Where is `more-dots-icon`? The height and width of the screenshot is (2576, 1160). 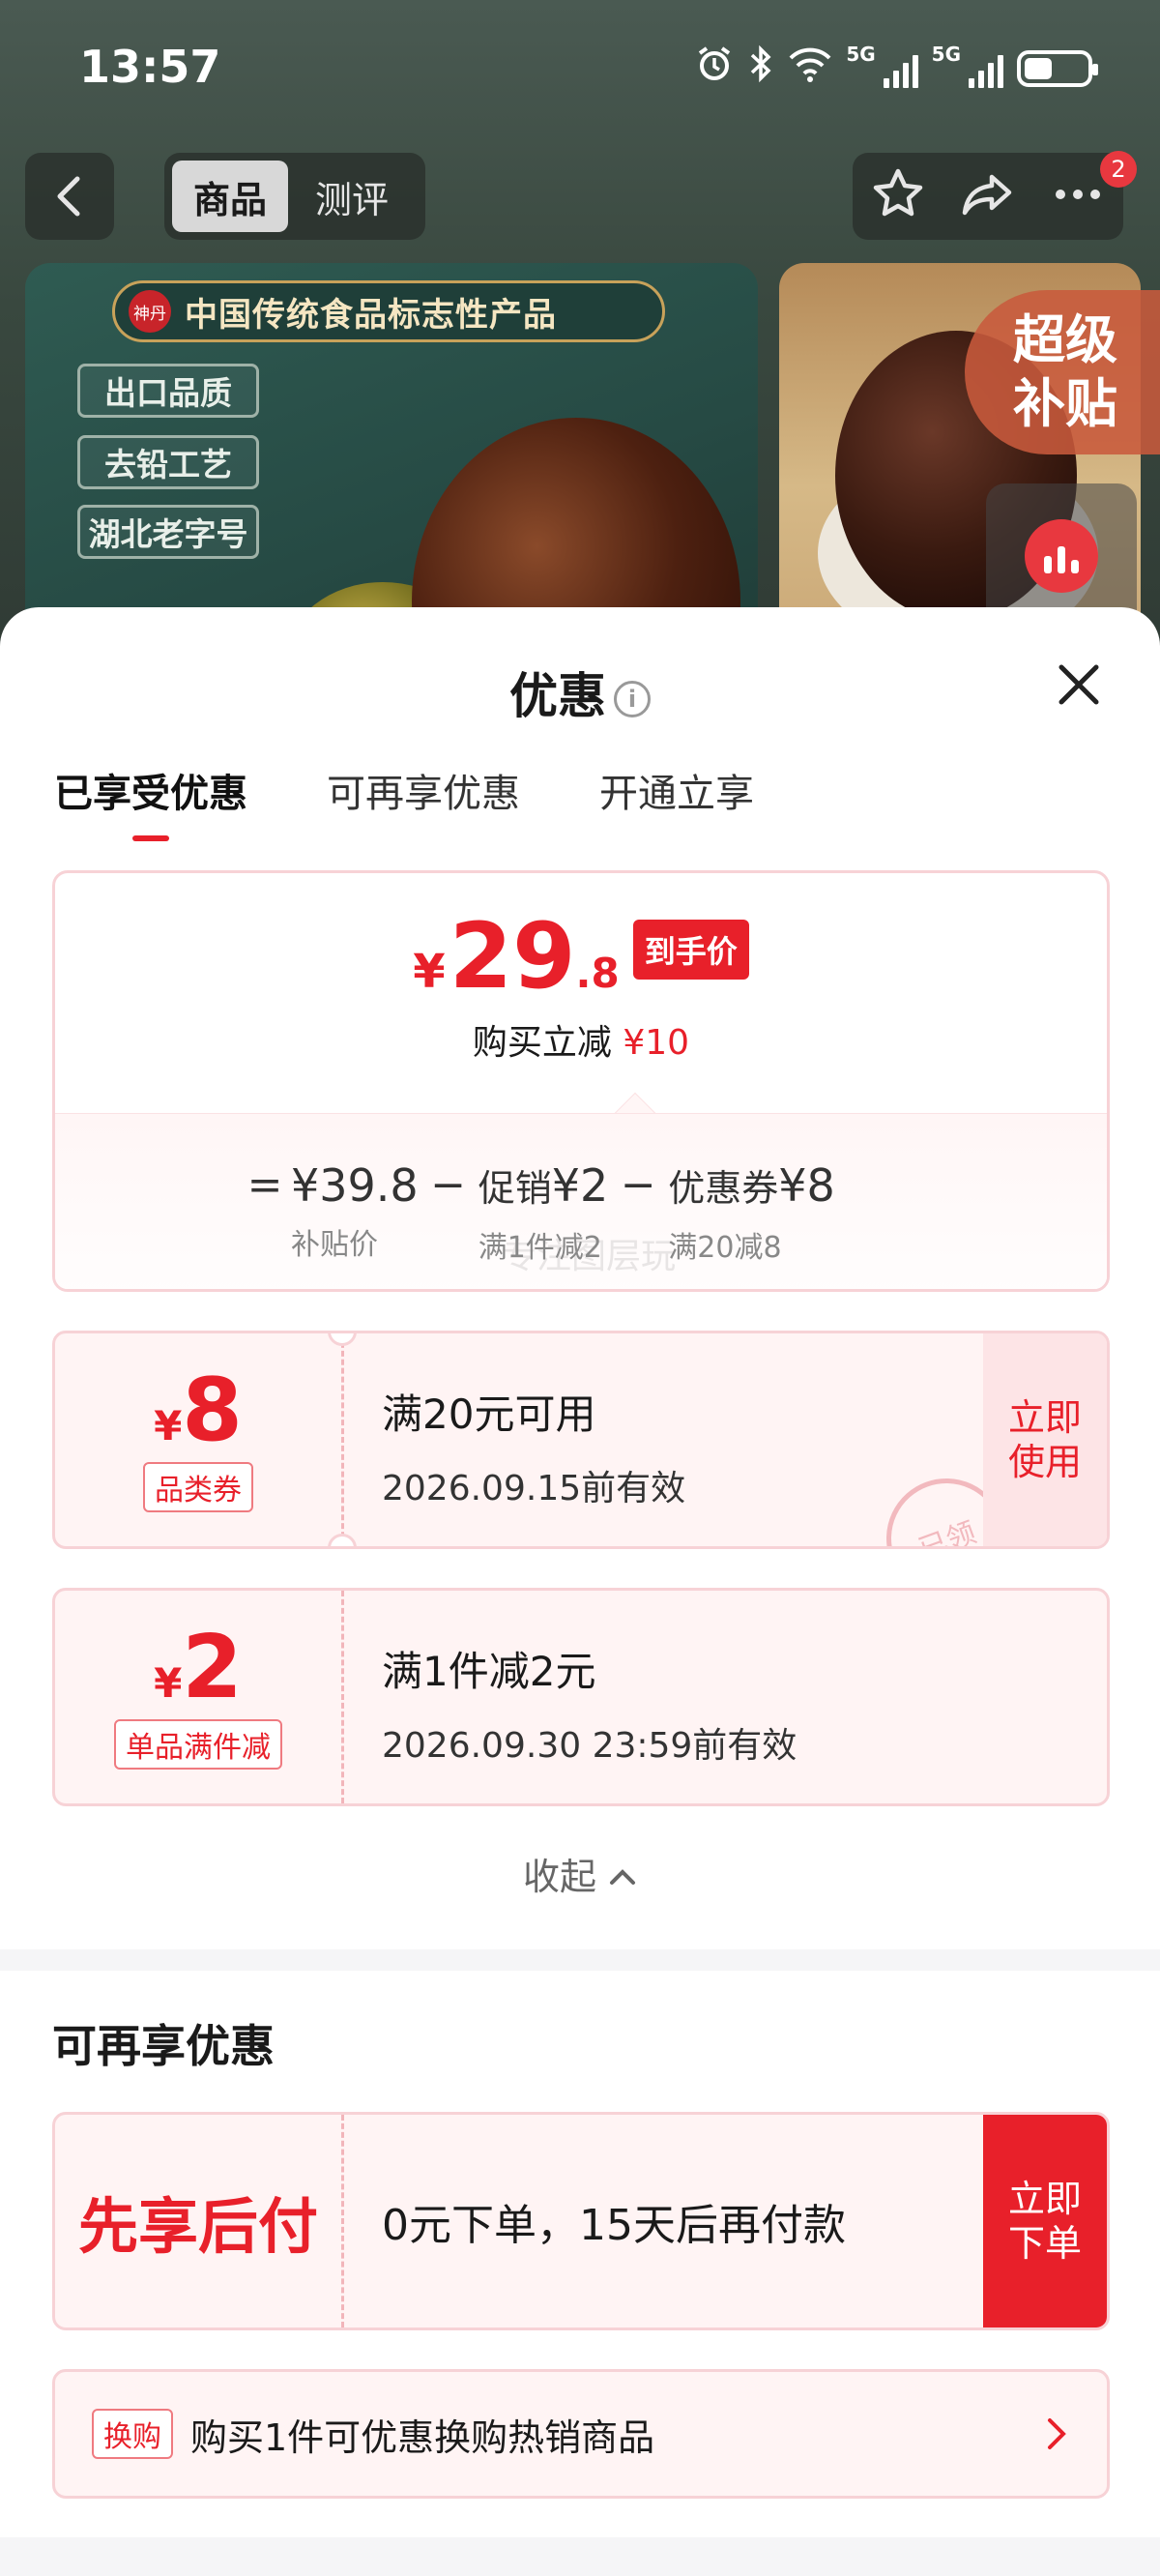
more-dots-icon is located at coordinates (1079, 194).